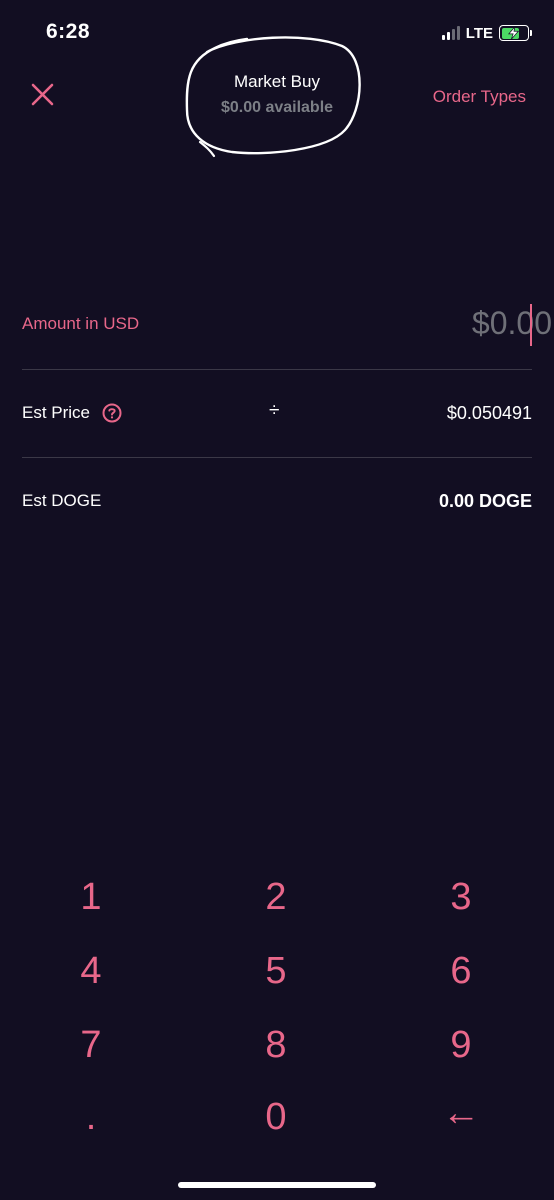 This screenshot has height=1200, width=554. I want to click on cellular-signal-icon, so click(450, 33).